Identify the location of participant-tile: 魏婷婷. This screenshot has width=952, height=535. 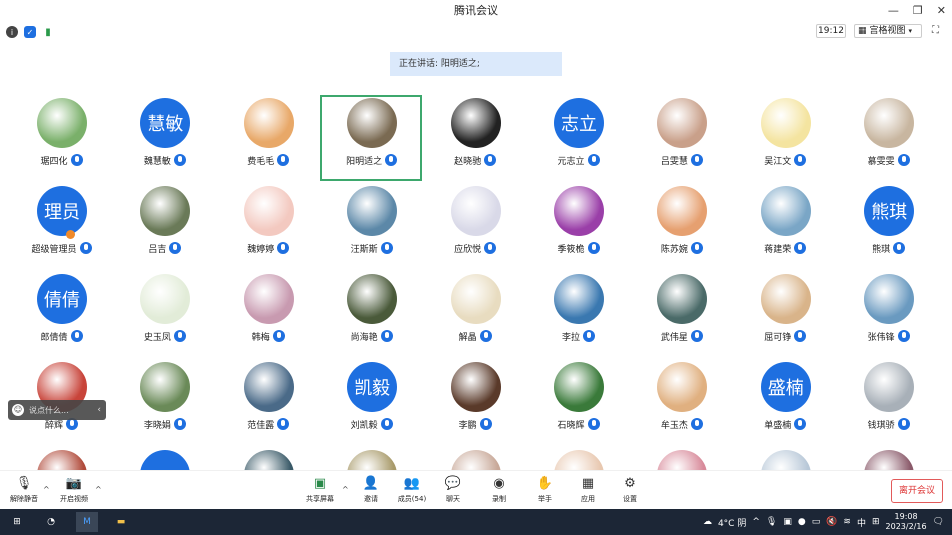
(268, 222).